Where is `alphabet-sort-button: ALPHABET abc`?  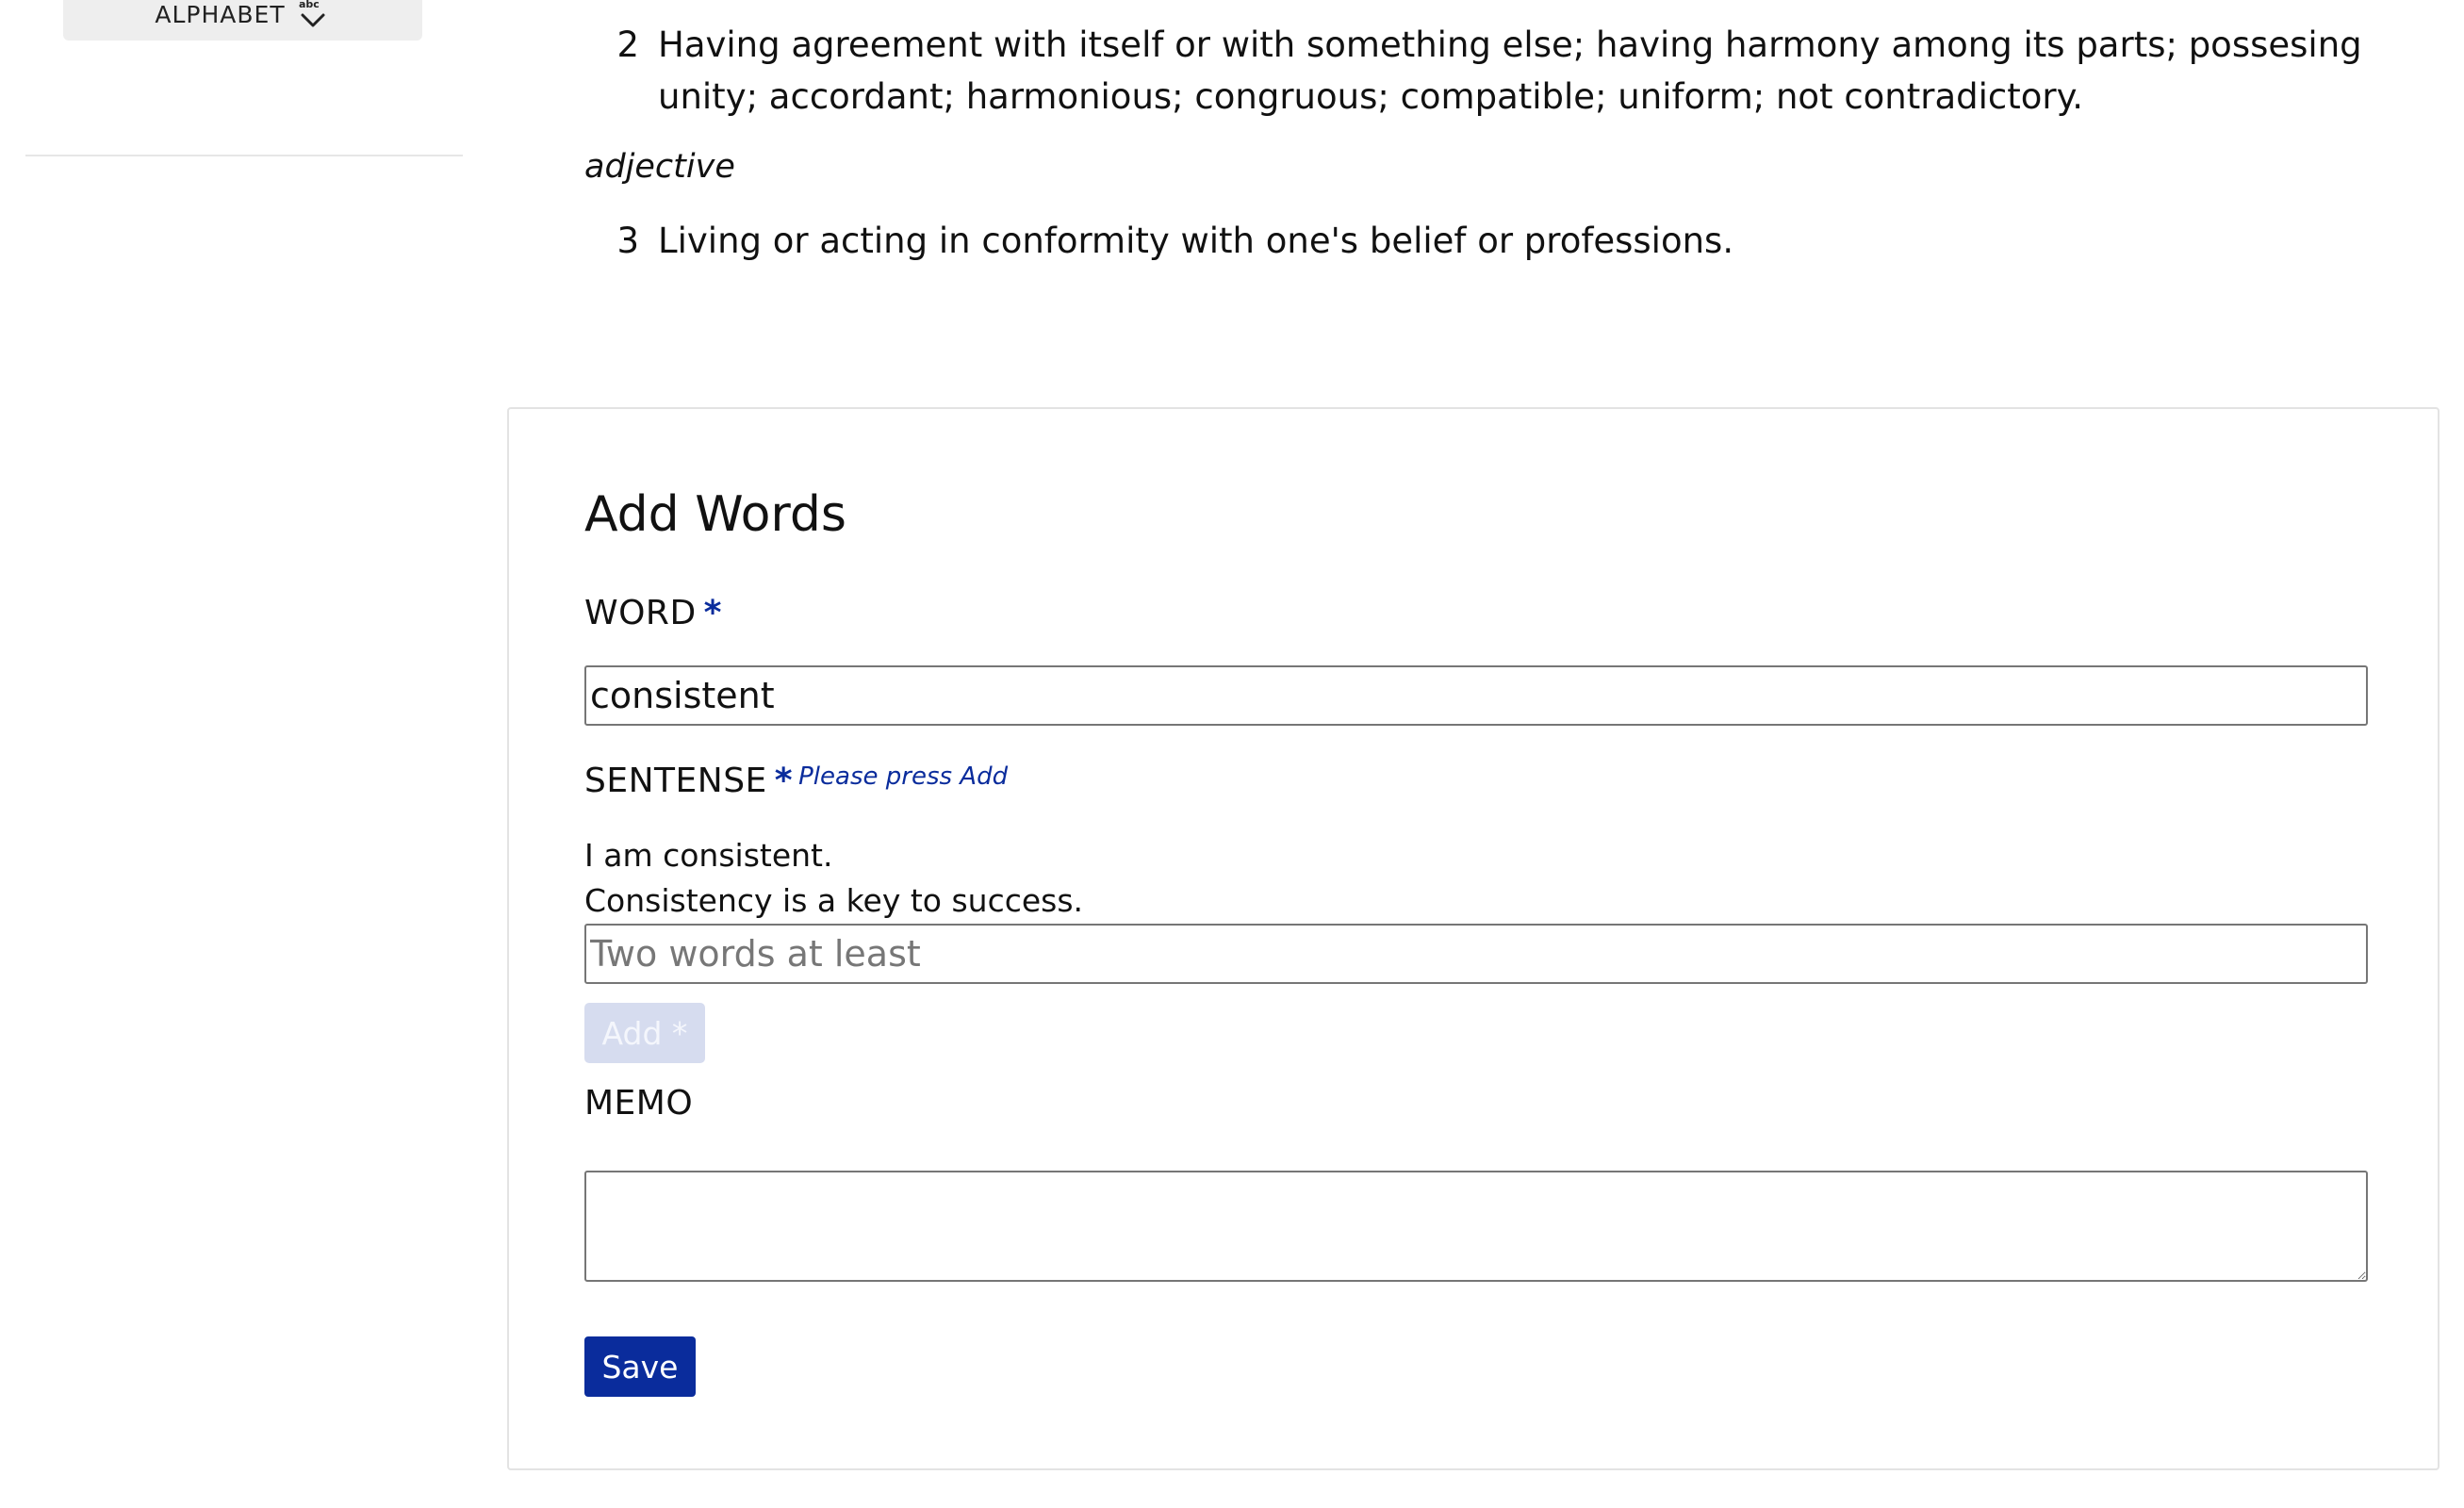 alphabet-sort-button: ALPHABET abc is located at coordinates (242, 21).